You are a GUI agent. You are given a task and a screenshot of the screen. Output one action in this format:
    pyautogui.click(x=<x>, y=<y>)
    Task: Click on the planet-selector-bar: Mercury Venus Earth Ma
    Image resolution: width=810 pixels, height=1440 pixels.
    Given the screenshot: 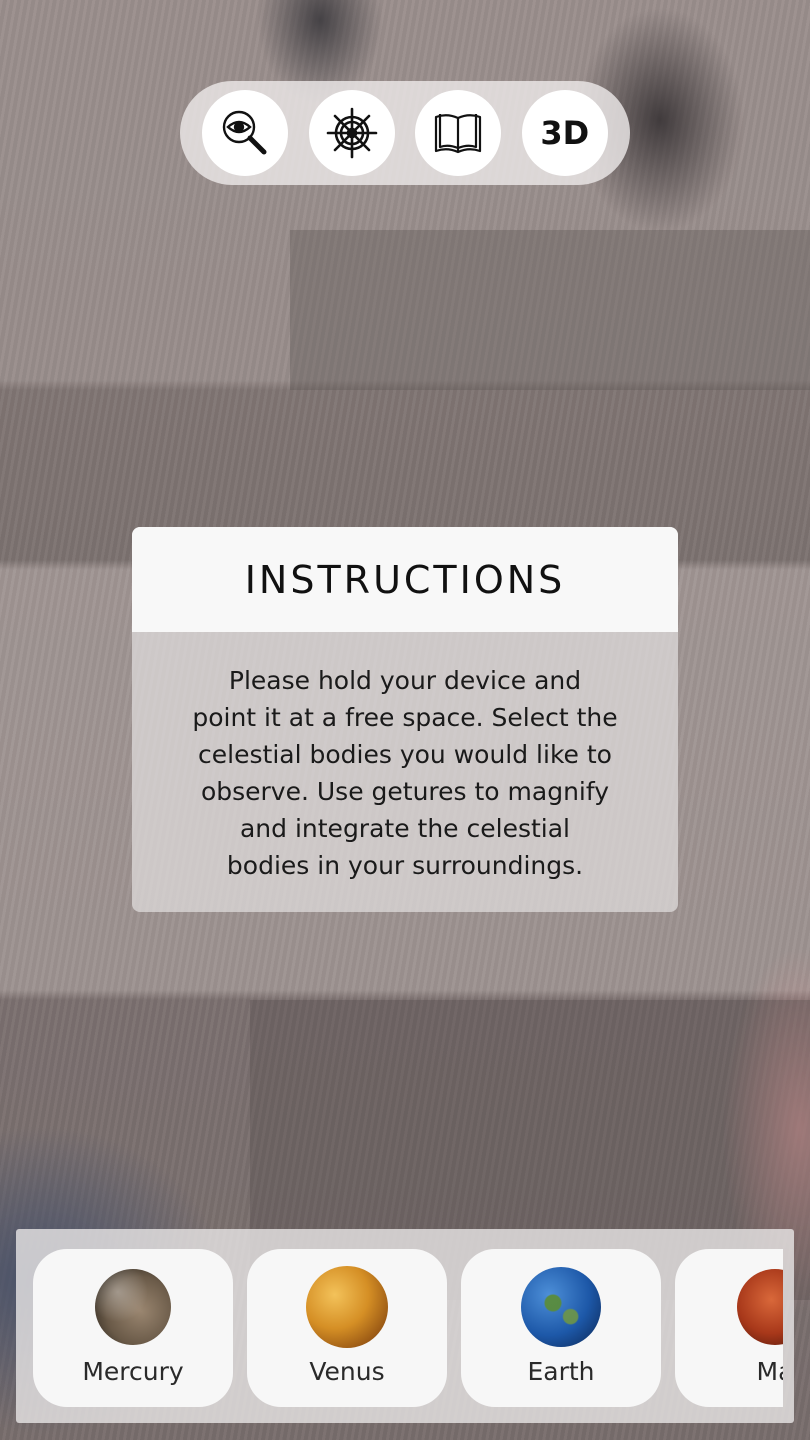 What is the action you would take?
    pyautogui.click(x=405, y=1326)
    